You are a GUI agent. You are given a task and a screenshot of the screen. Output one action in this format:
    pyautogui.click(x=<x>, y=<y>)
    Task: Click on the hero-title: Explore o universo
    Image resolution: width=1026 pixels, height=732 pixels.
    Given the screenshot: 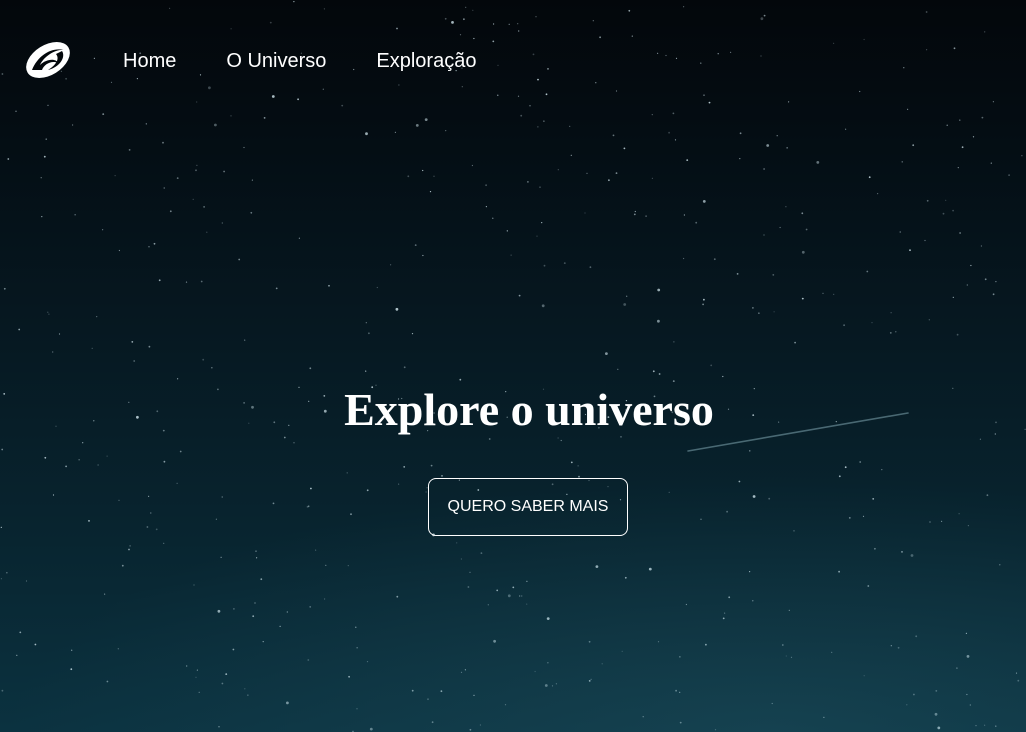 What is the action you would take?
    pyautogui.click(x=529, y=409)
    